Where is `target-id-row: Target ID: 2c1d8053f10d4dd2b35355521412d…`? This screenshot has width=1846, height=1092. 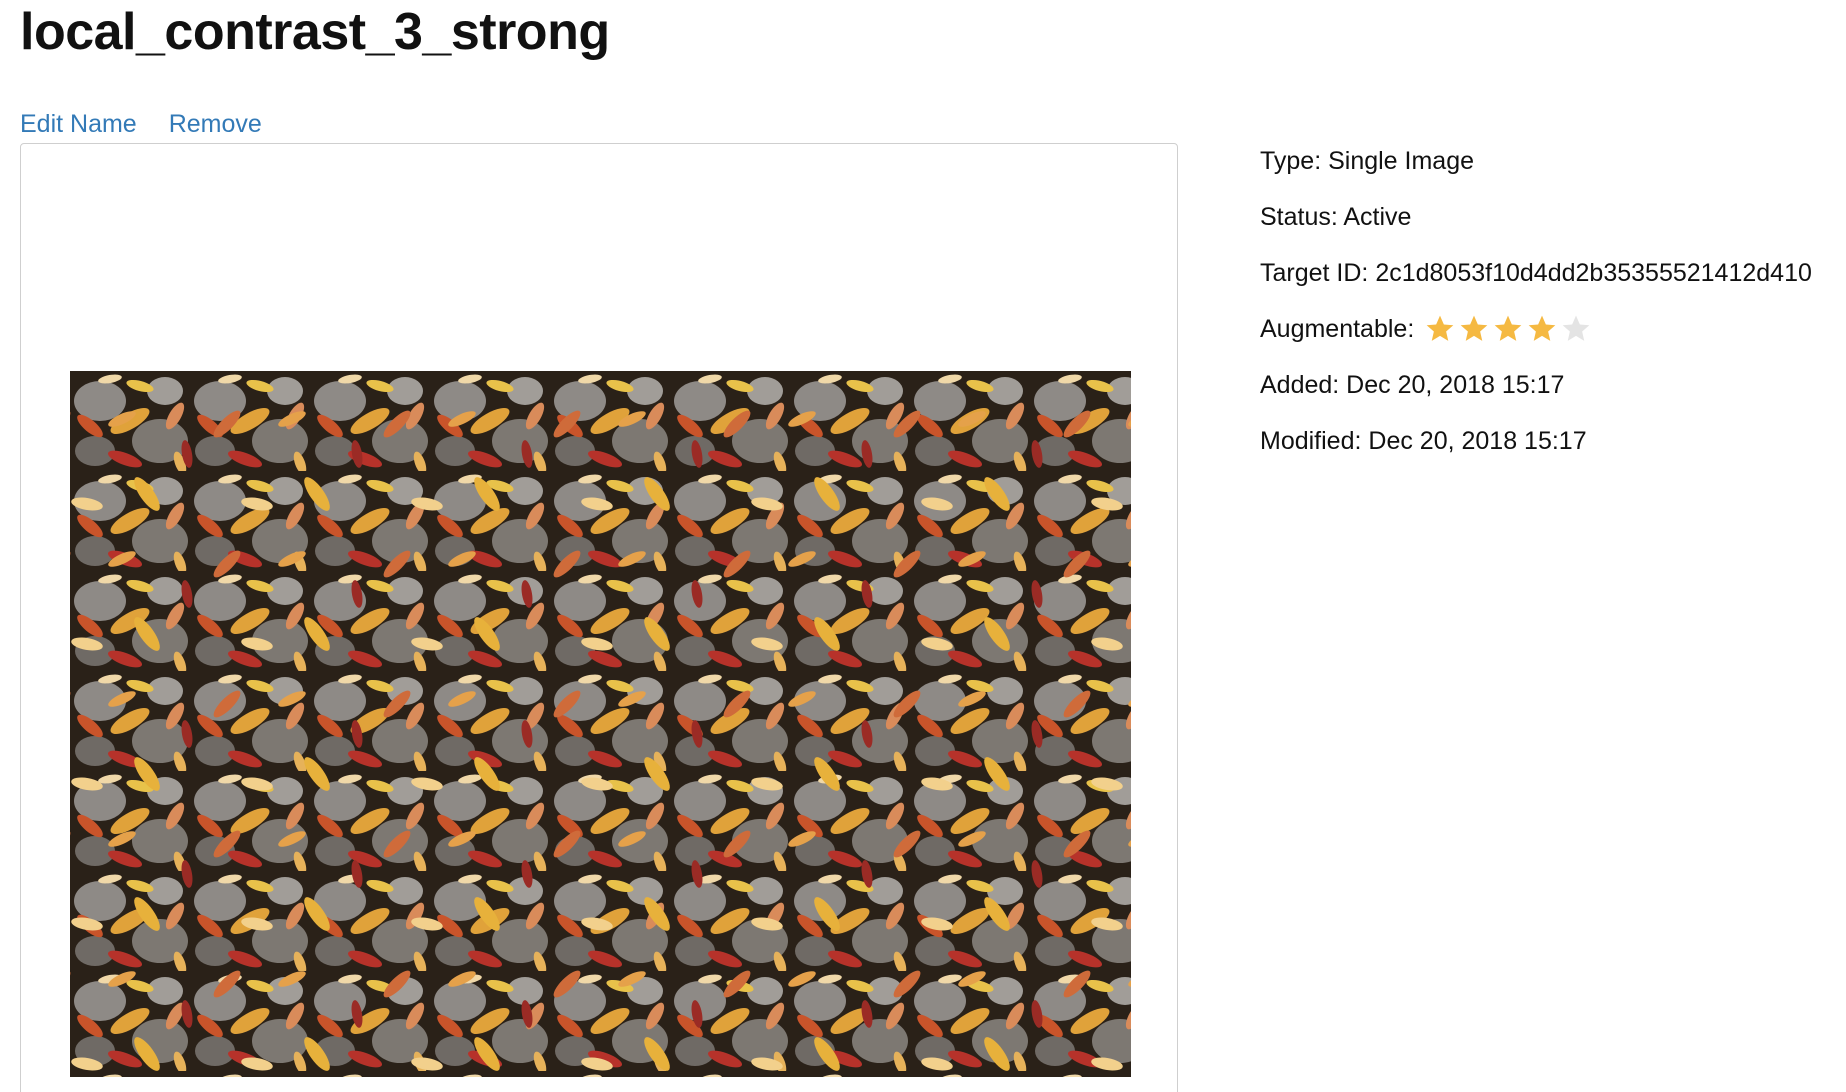 target-id-row: Target ID: 2c1d8053f10d4dd2b35355521412d… is located at coordinates (1536, 273).